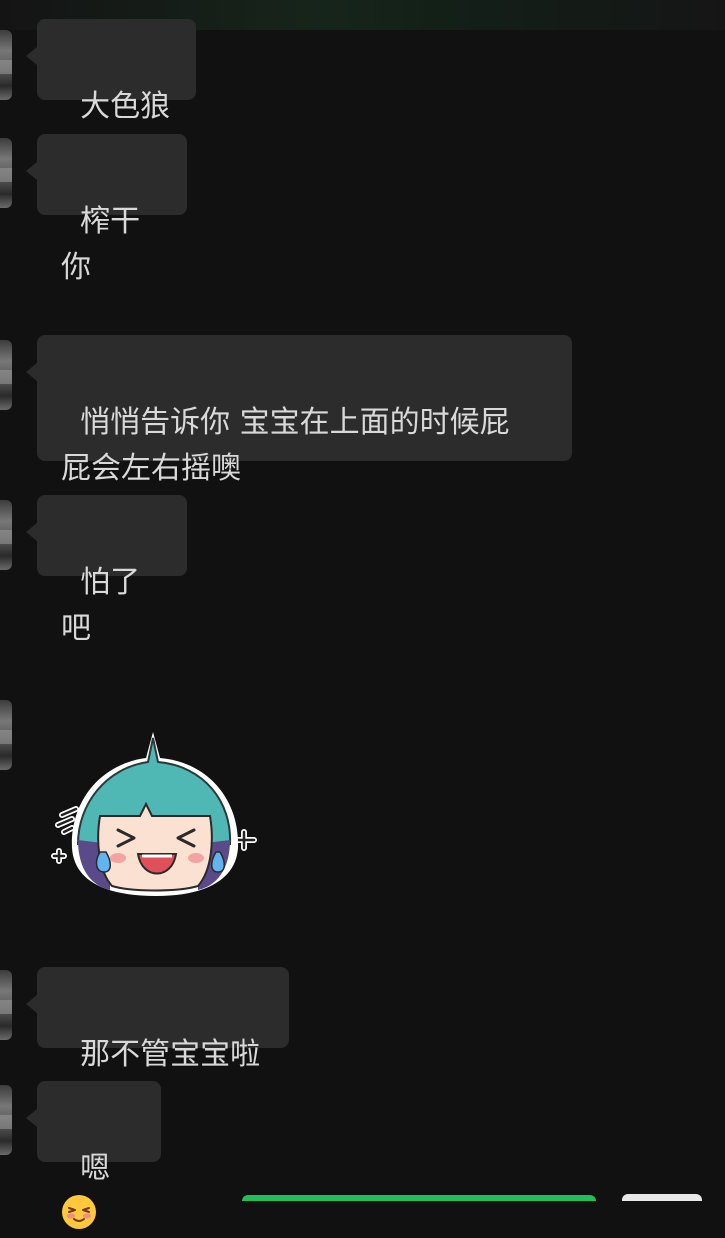 Image resolution: width=725 pixels, height=1238 pixels. Describe the element at coordinates (125, 106) in the screenshot. I see `message-text: 大色狼` at that location.